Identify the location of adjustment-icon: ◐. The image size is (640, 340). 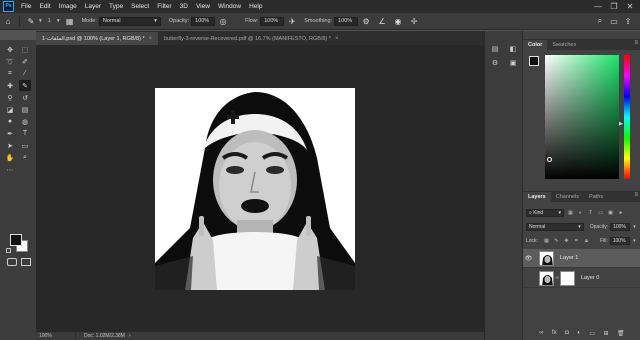
(579, 333).